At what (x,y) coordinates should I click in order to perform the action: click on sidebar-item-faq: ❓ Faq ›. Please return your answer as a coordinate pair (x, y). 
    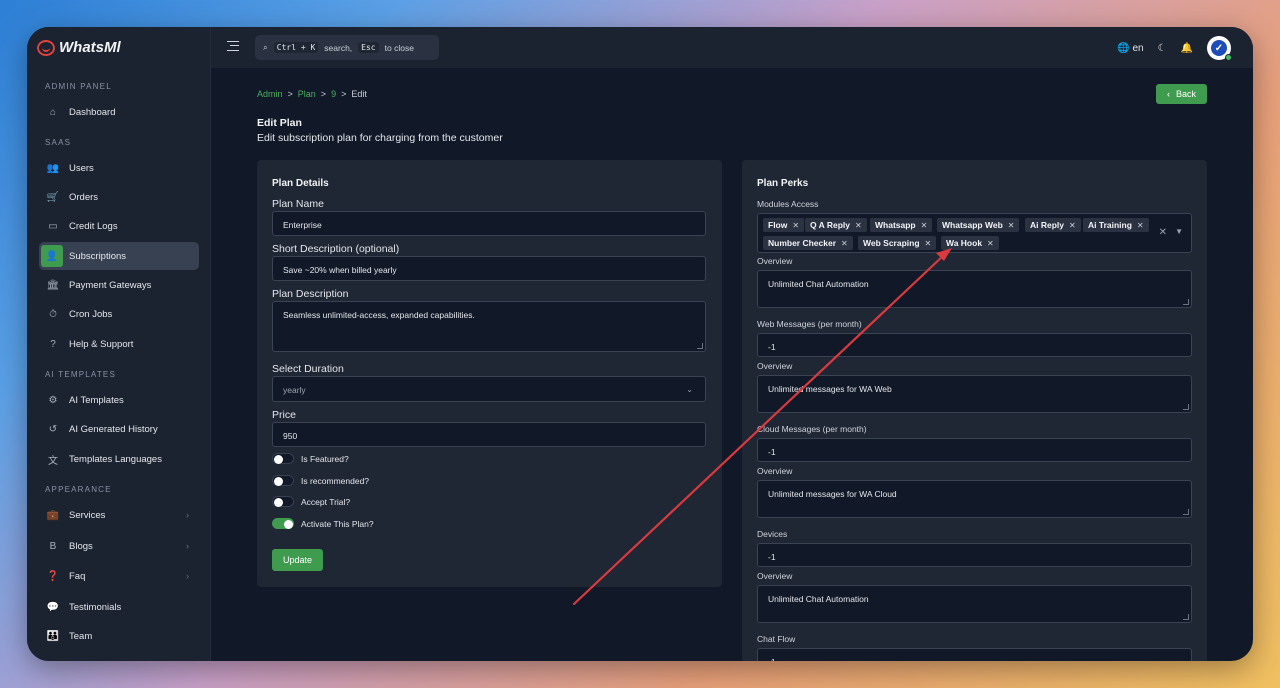
    Looking at the image, I should click on (119, 576).